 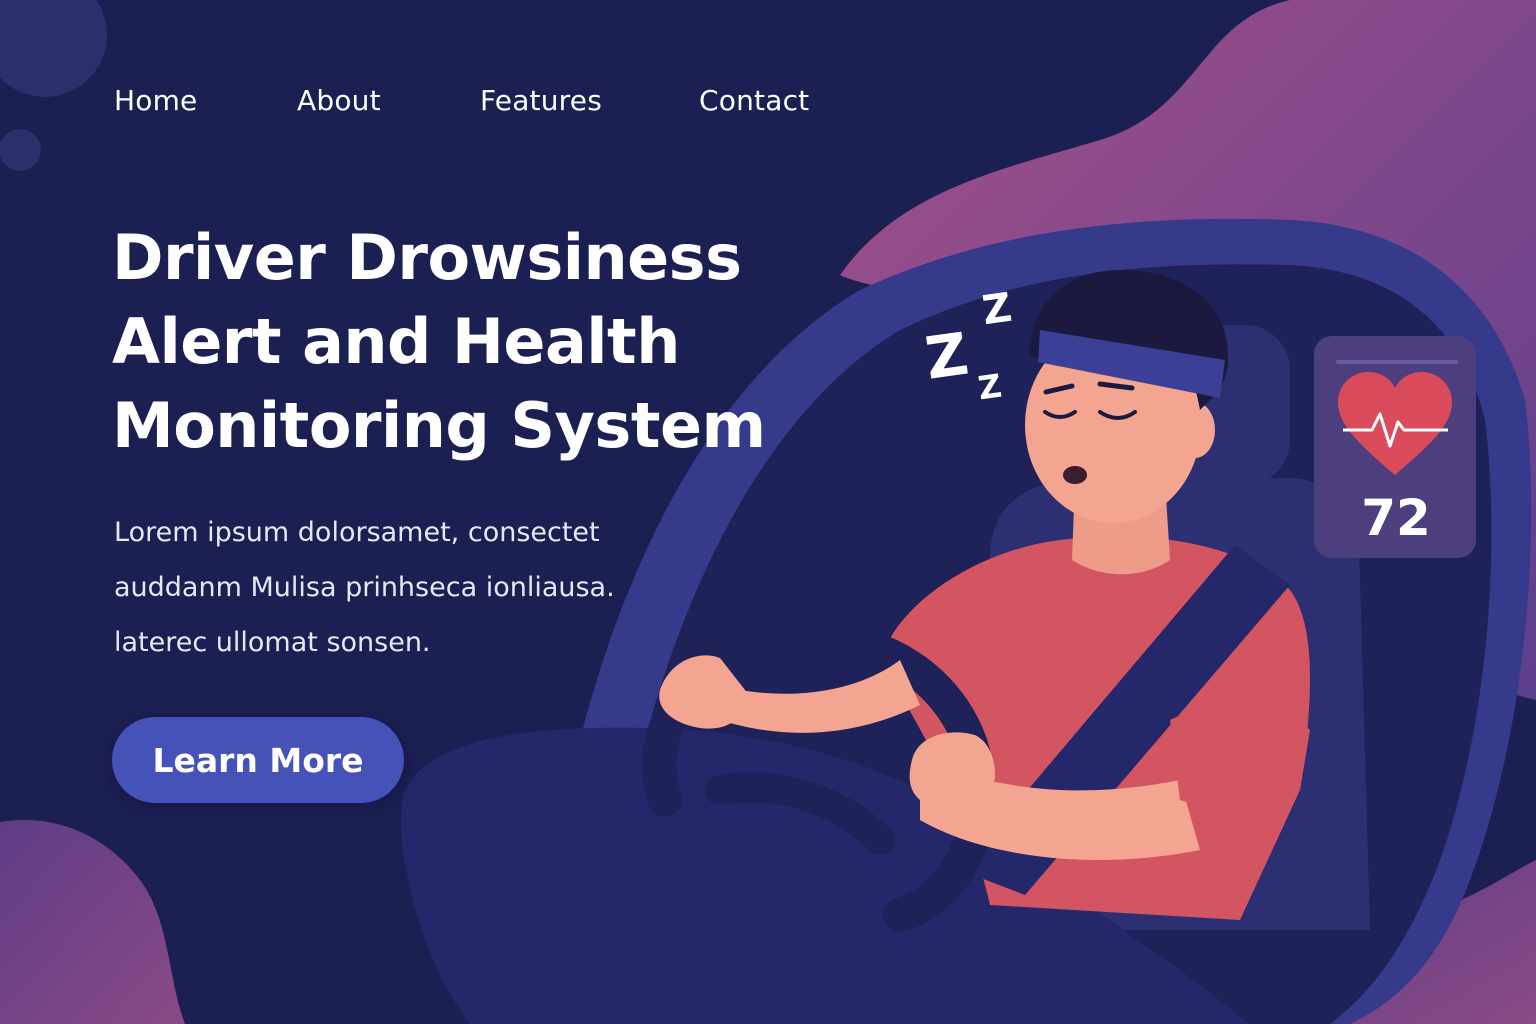 What do you see at coordinates (357, 532) in the screenshot?
I see `hero-description-line: Lorem ipsum dolorsamet, consectet` at bounding box center [357, 532].